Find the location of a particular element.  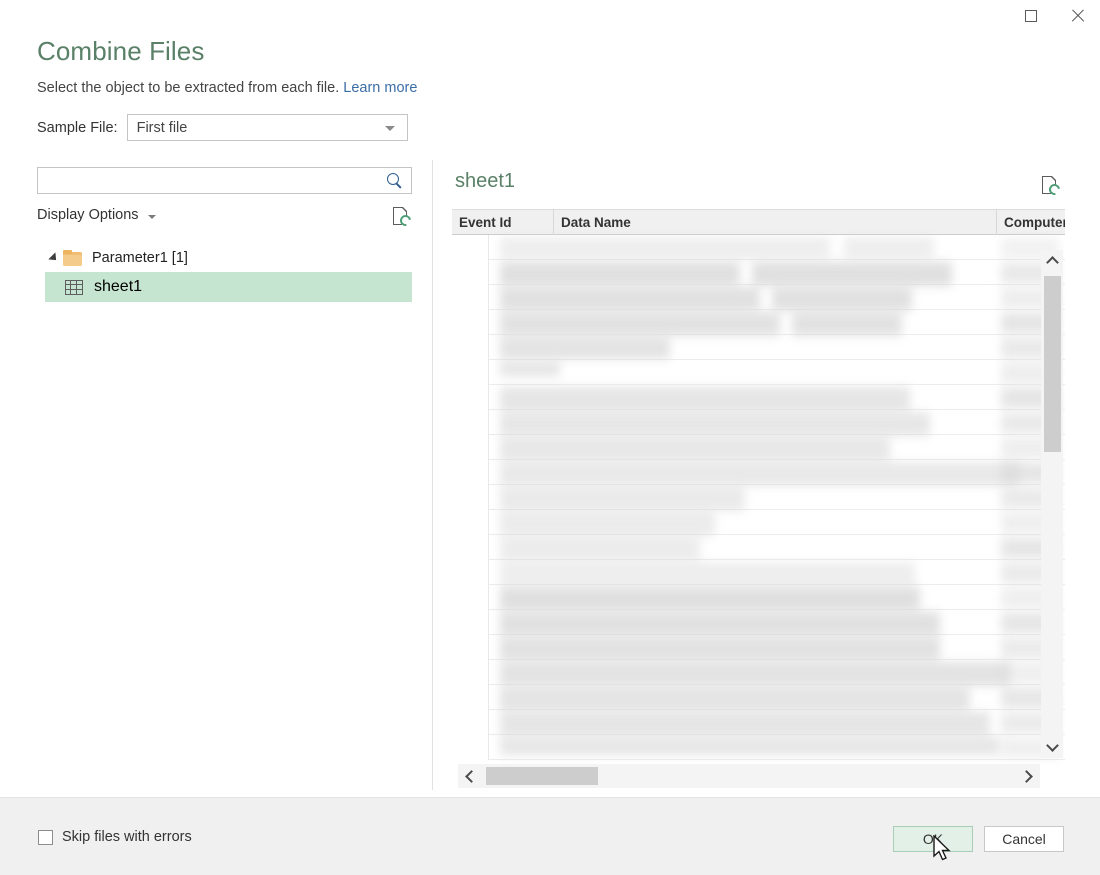

tree-item-label: sheet1 is located at coordinates (118, 286).